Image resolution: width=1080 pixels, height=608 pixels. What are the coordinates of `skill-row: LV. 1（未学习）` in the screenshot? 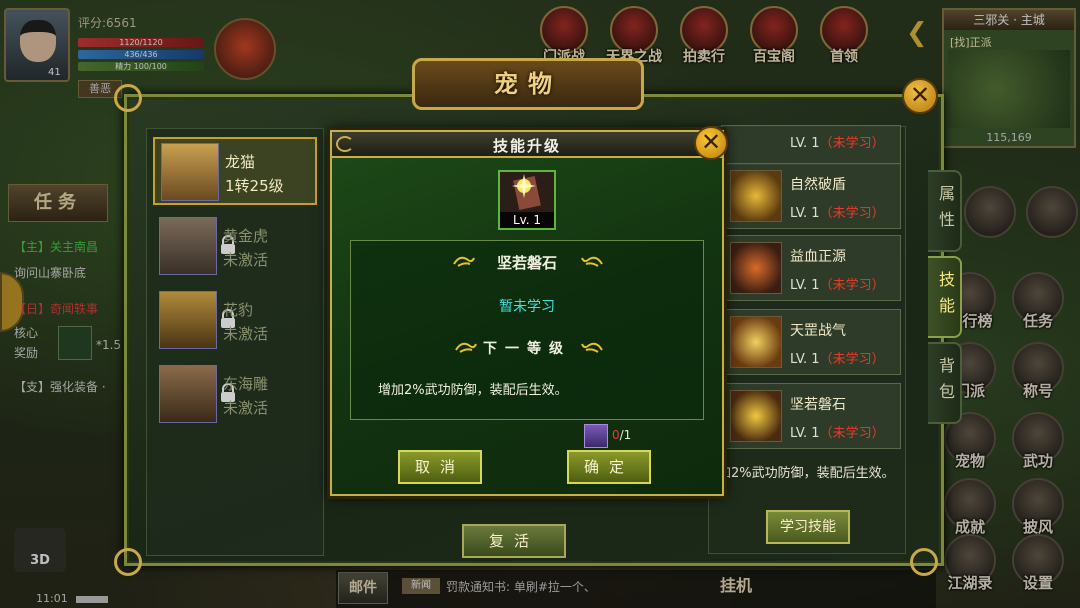 It's located at (811, 145).